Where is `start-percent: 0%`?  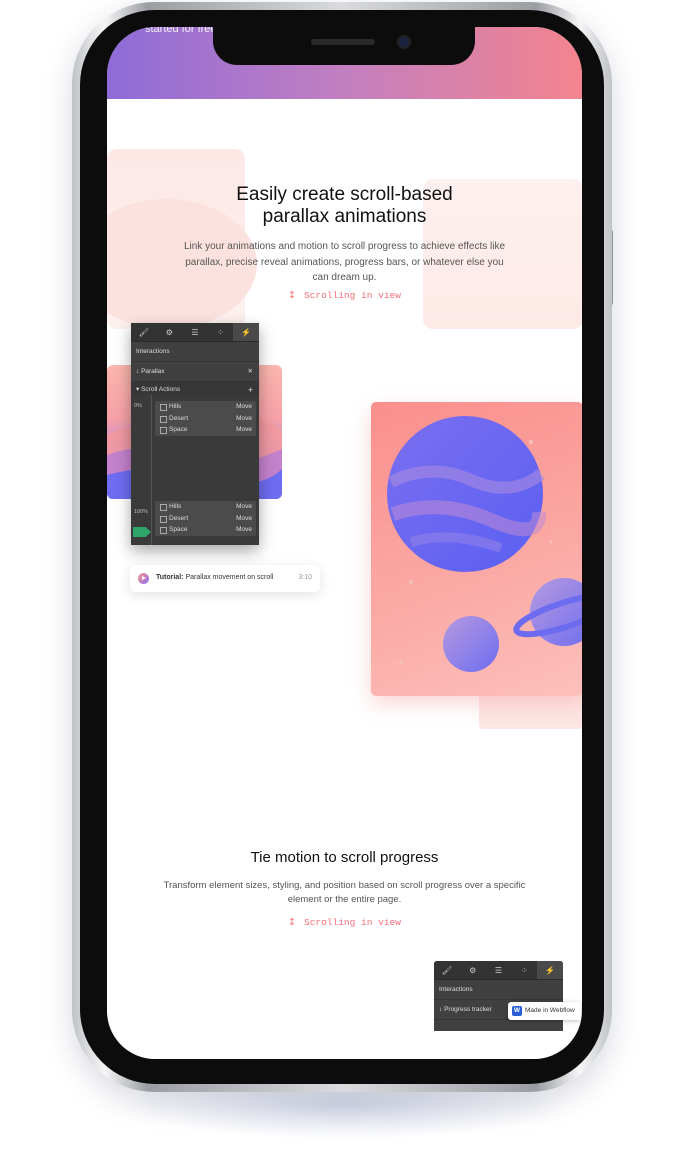 start-percent: 0% is located at coordinates (138, 406).